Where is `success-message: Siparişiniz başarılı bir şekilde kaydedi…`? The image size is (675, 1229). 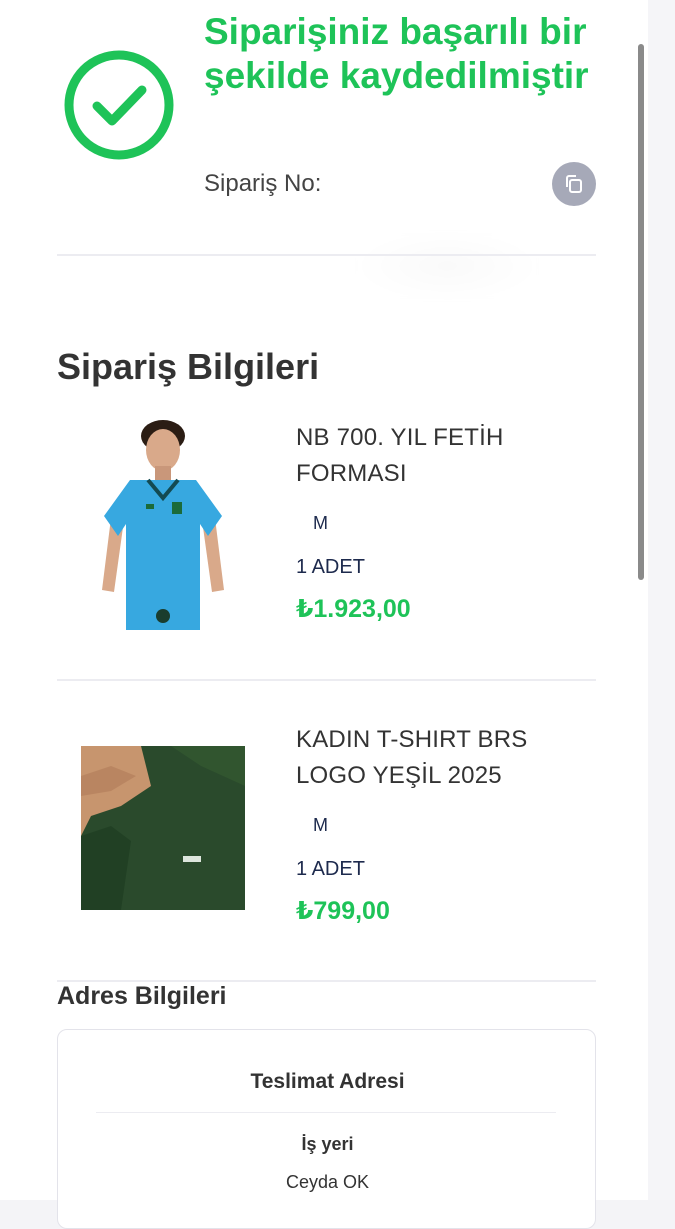
success-message: Siparişiniz başarılı bir şekilde kaydedi… is located at coordinates (396, 53).